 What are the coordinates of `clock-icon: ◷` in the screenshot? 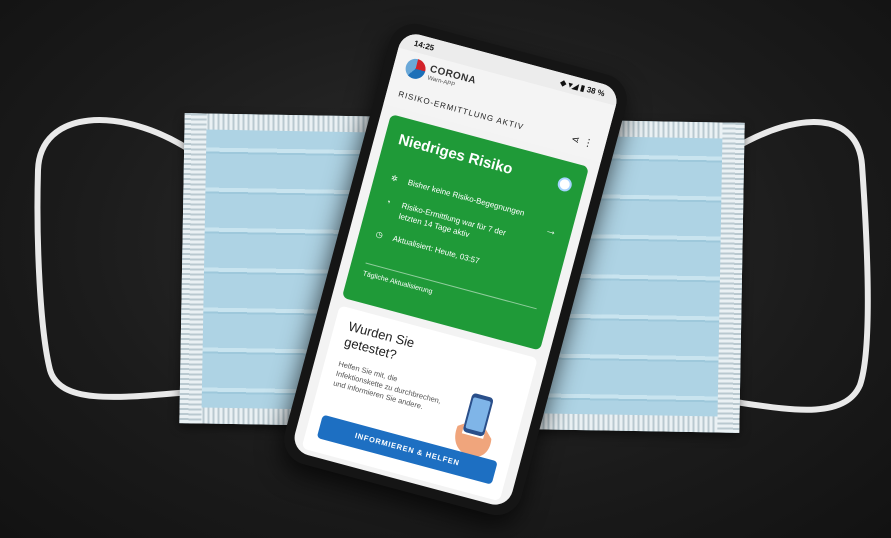 It's located at (379, 234).